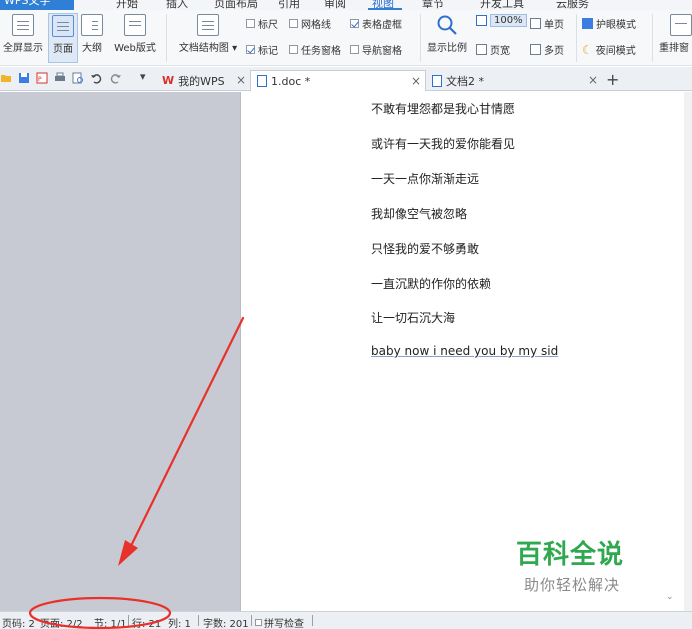  What do you see at coordinates (514, 80) in the screenshot?
I see `tab-doc2: 文档2 * ×` at bounding box center [514, 80].